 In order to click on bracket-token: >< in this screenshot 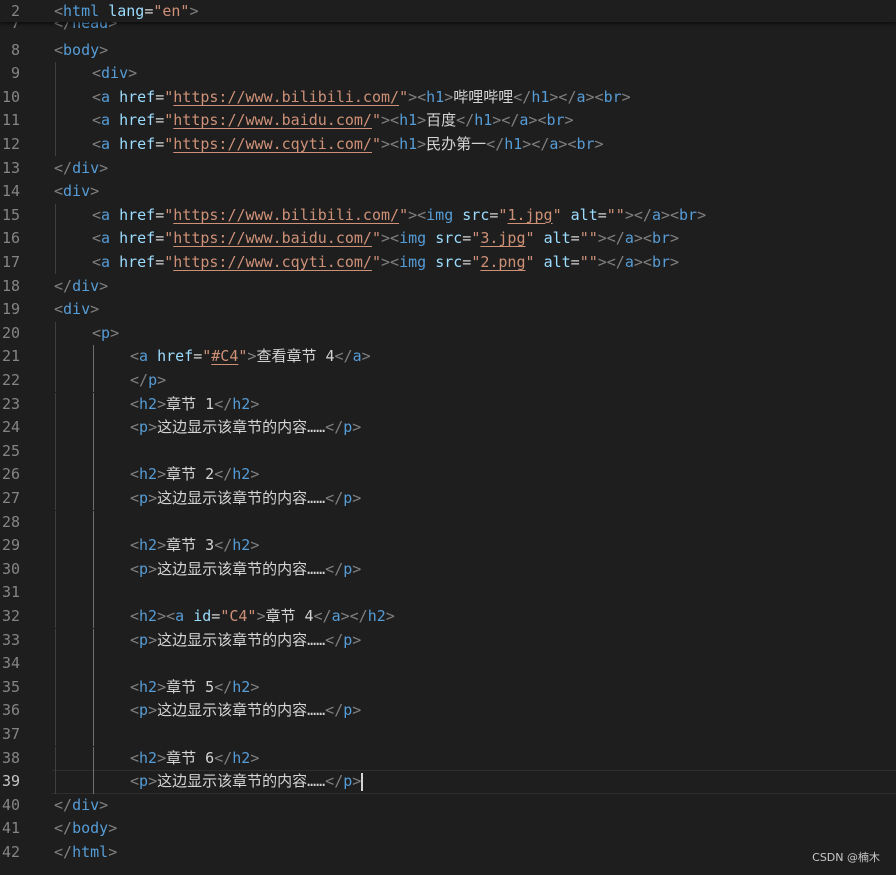, I will do `click(166, 615)`.